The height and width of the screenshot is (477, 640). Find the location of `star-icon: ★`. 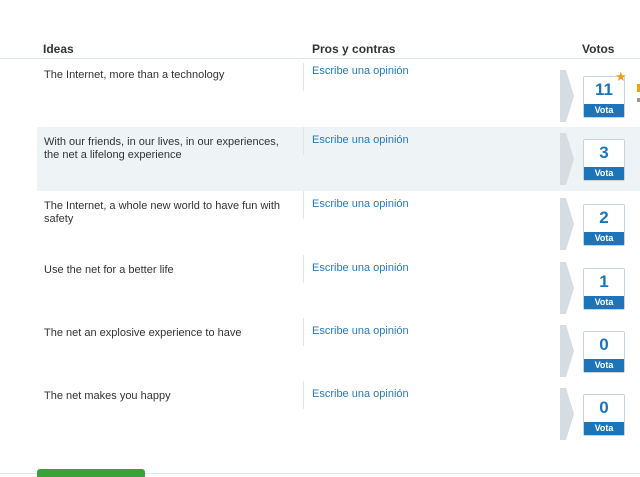

star-icon: ★ is located at coordinates (621, 76).